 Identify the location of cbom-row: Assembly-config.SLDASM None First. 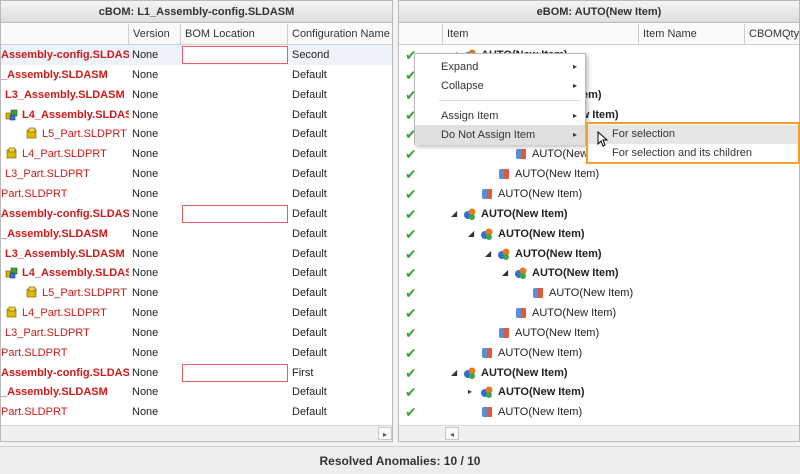
(196, 373).